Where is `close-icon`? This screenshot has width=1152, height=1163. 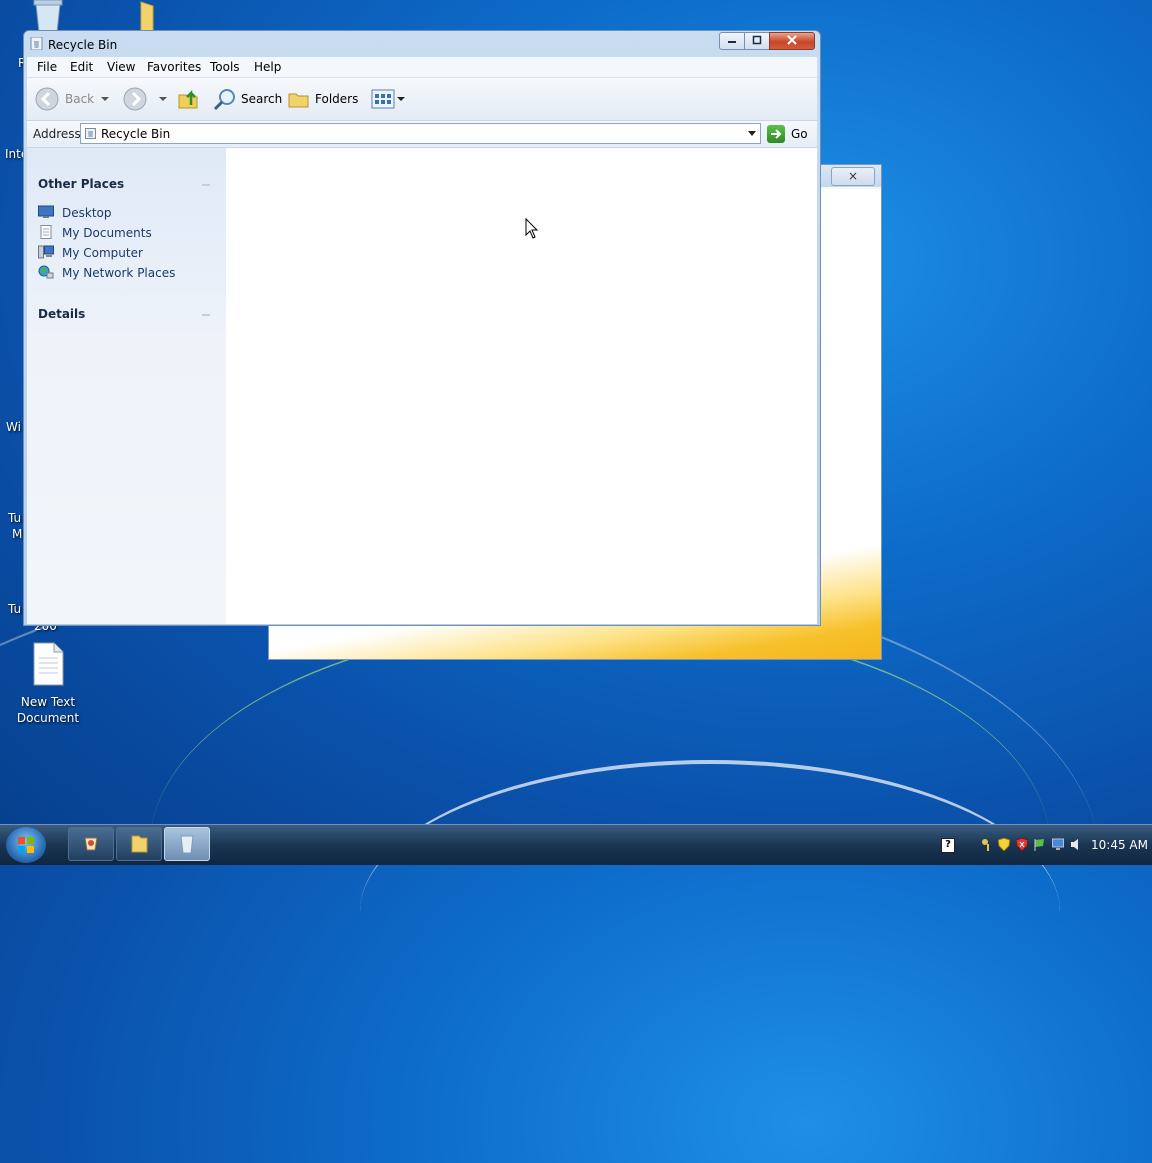
close-icon is located at coordinates (792, 40).